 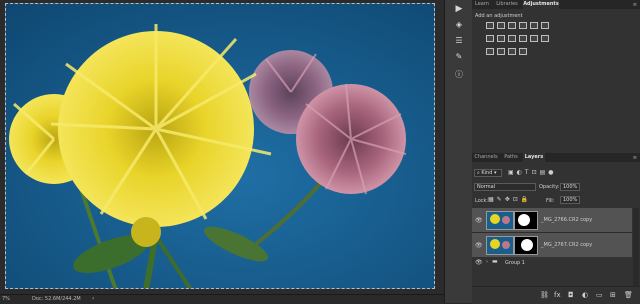 I want to click on panel-toolstrip: ▶ ◈ ☰ ✎ ⓘ, so click(x=459, y=151).